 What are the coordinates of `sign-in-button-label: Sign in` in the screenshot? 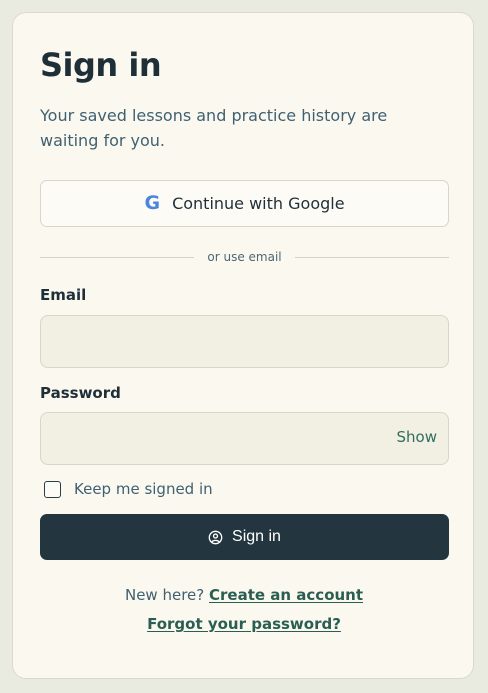 It's located at (256, 536).